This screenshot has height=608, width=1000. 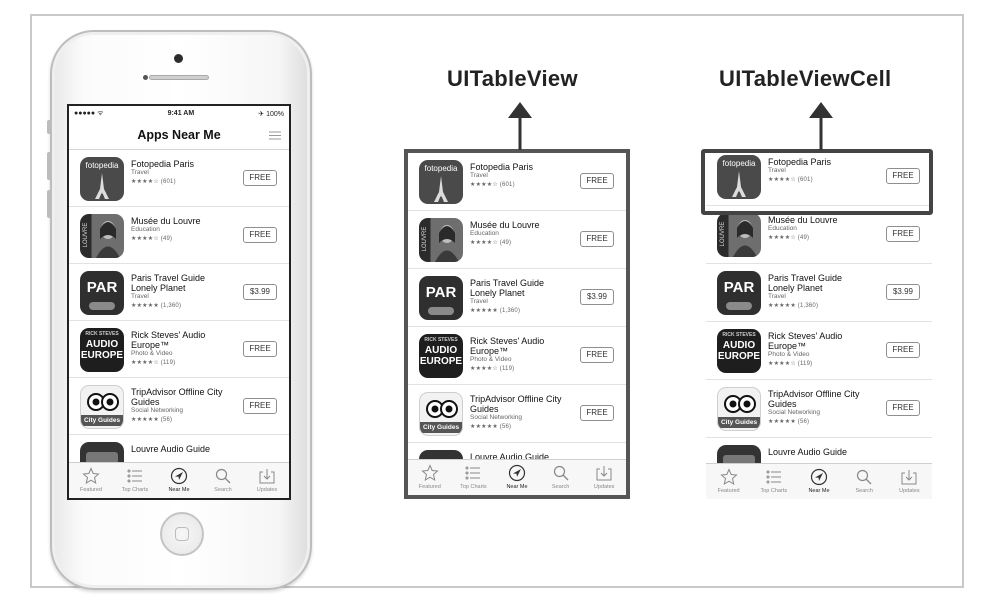 What do you see at coordinates (808, 452) in the screenshot?
I see `app-name: Louvre Audio Guide` at bounding box center [808, 452].